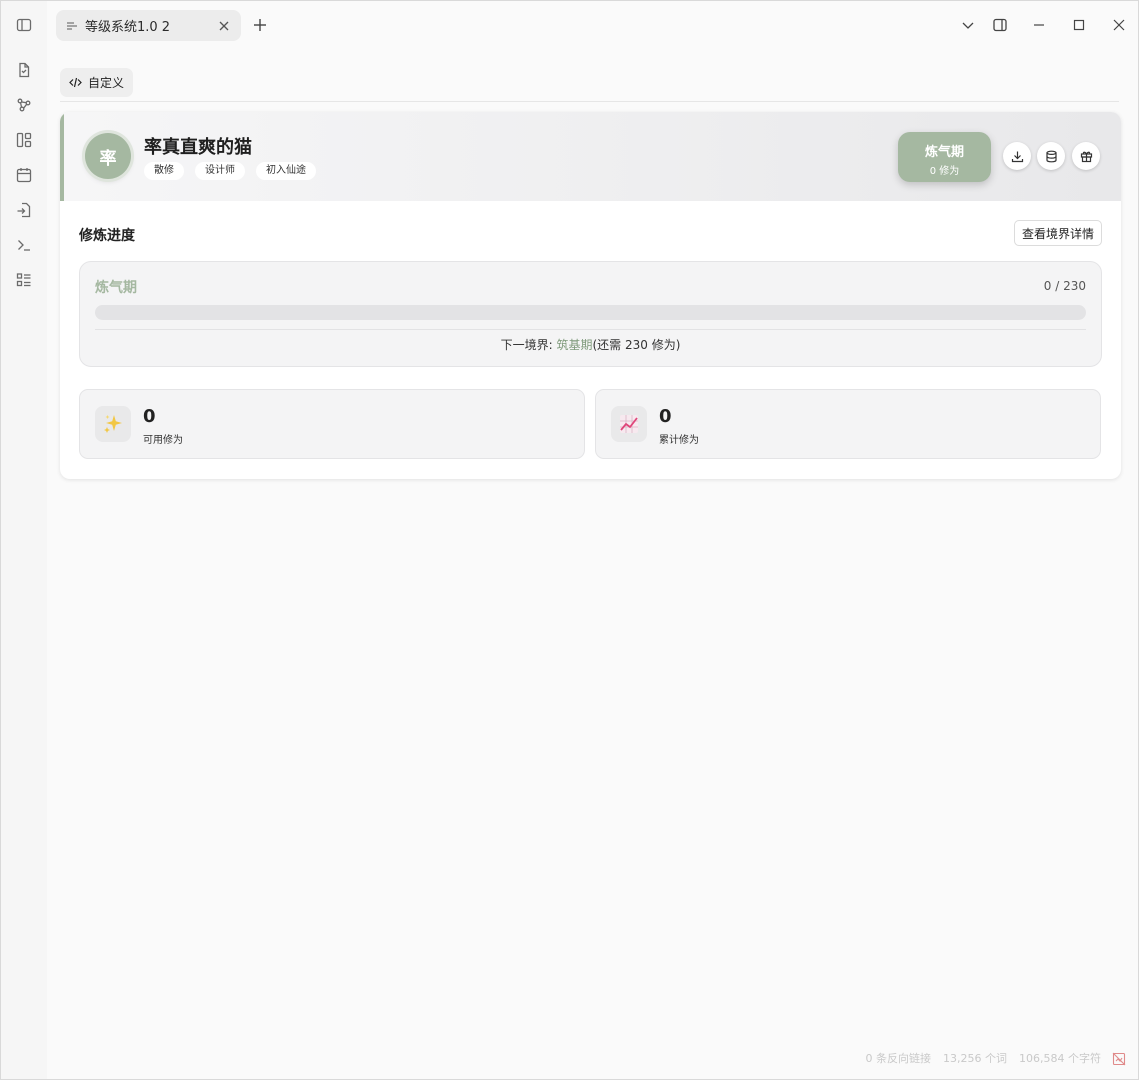  I want to click on custom-view-label: 自定义, so click(106, 83).